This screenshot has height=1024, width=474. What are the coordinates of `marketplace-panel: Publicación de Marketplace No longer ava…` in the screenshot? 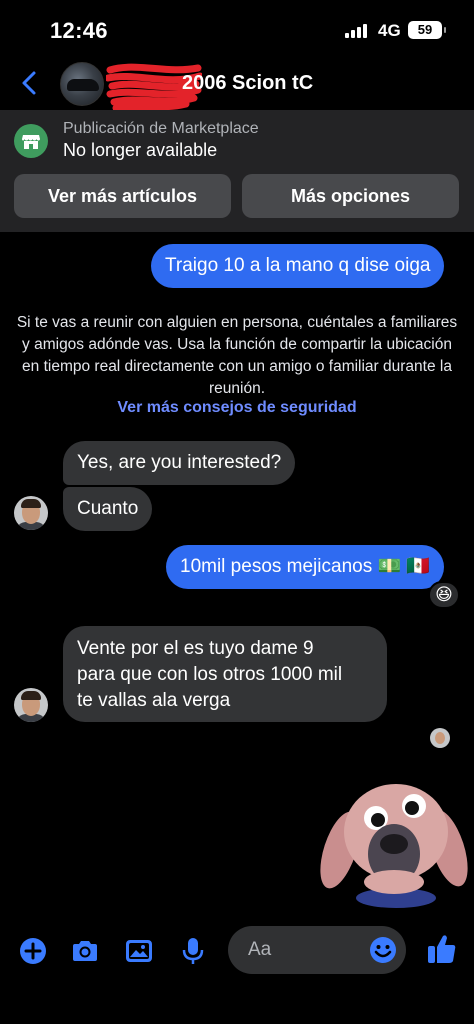 It's located at (237, 171).